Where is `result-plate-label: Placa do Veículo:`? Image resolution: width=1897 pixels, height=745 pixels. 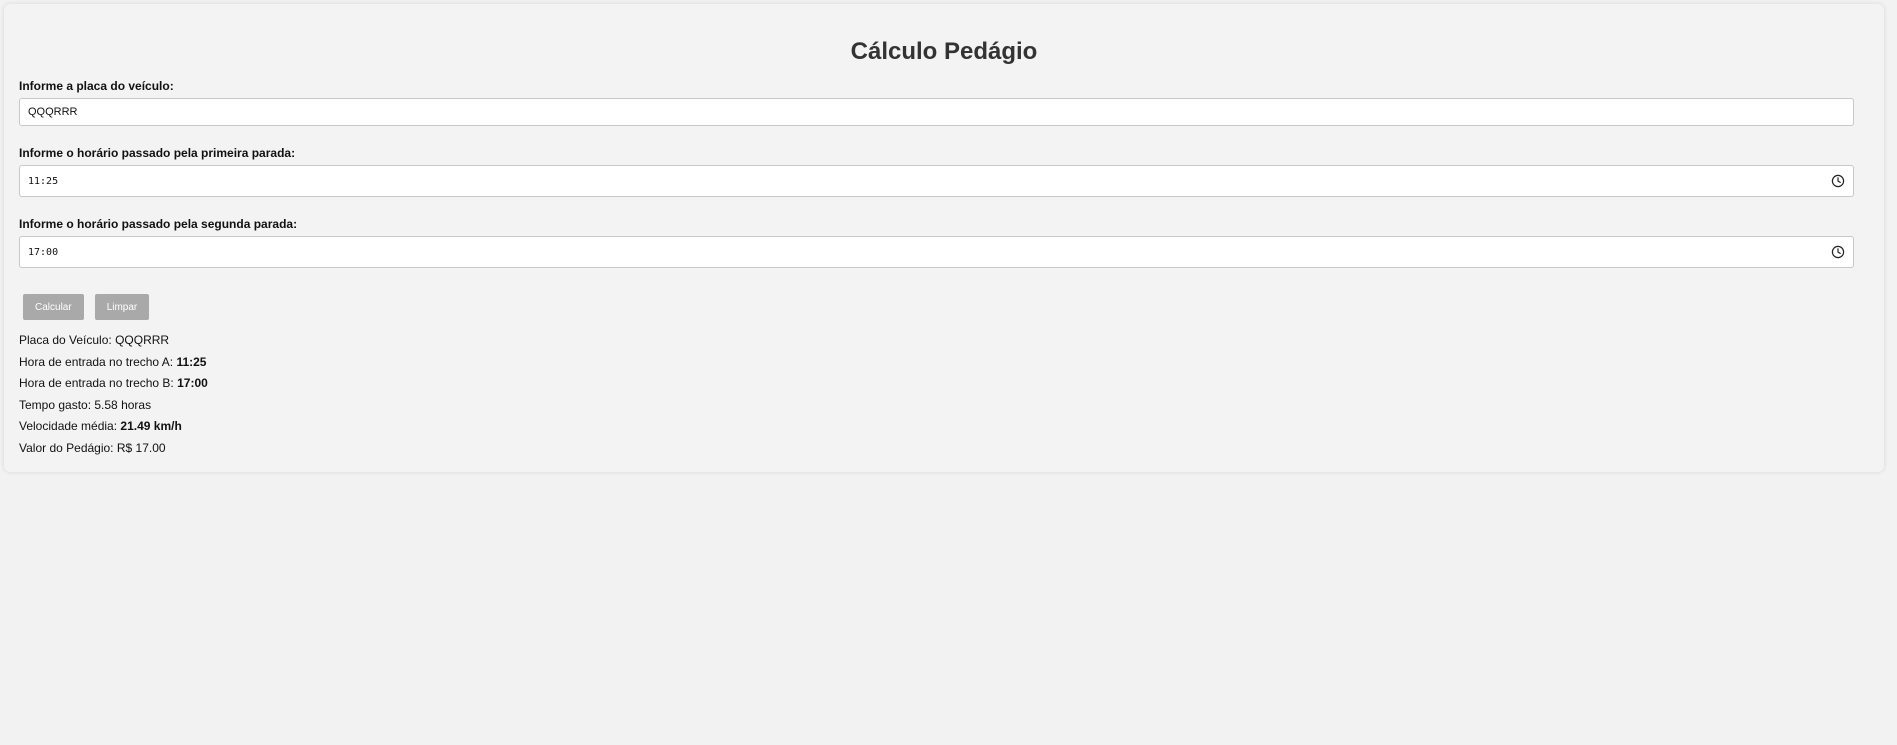
result-plate-label: Placa do Veículo: is located at coordinates (67, 340).